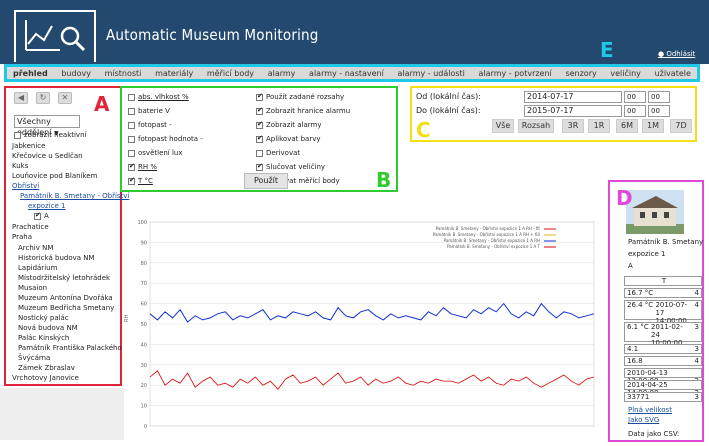  What do you see at coordinates (627, 126) in the screenshot?
I see `range-6m-button: 6M` at bounding box center [627, 126].